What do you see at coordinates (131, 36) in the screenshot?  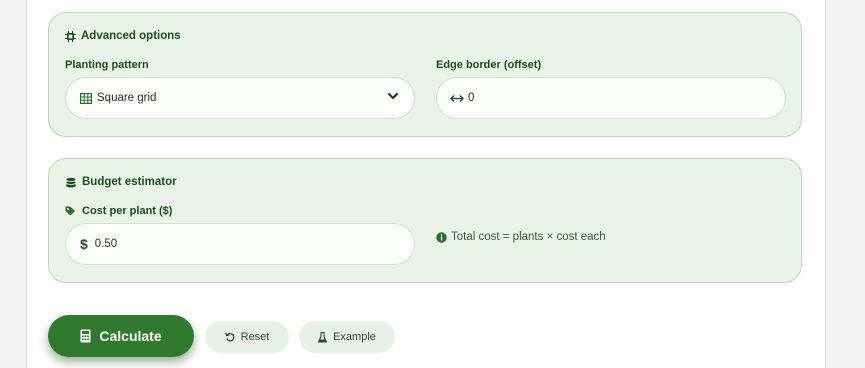 I see `advanced-options-title: Advanced options` at bounding box center [131, 36].